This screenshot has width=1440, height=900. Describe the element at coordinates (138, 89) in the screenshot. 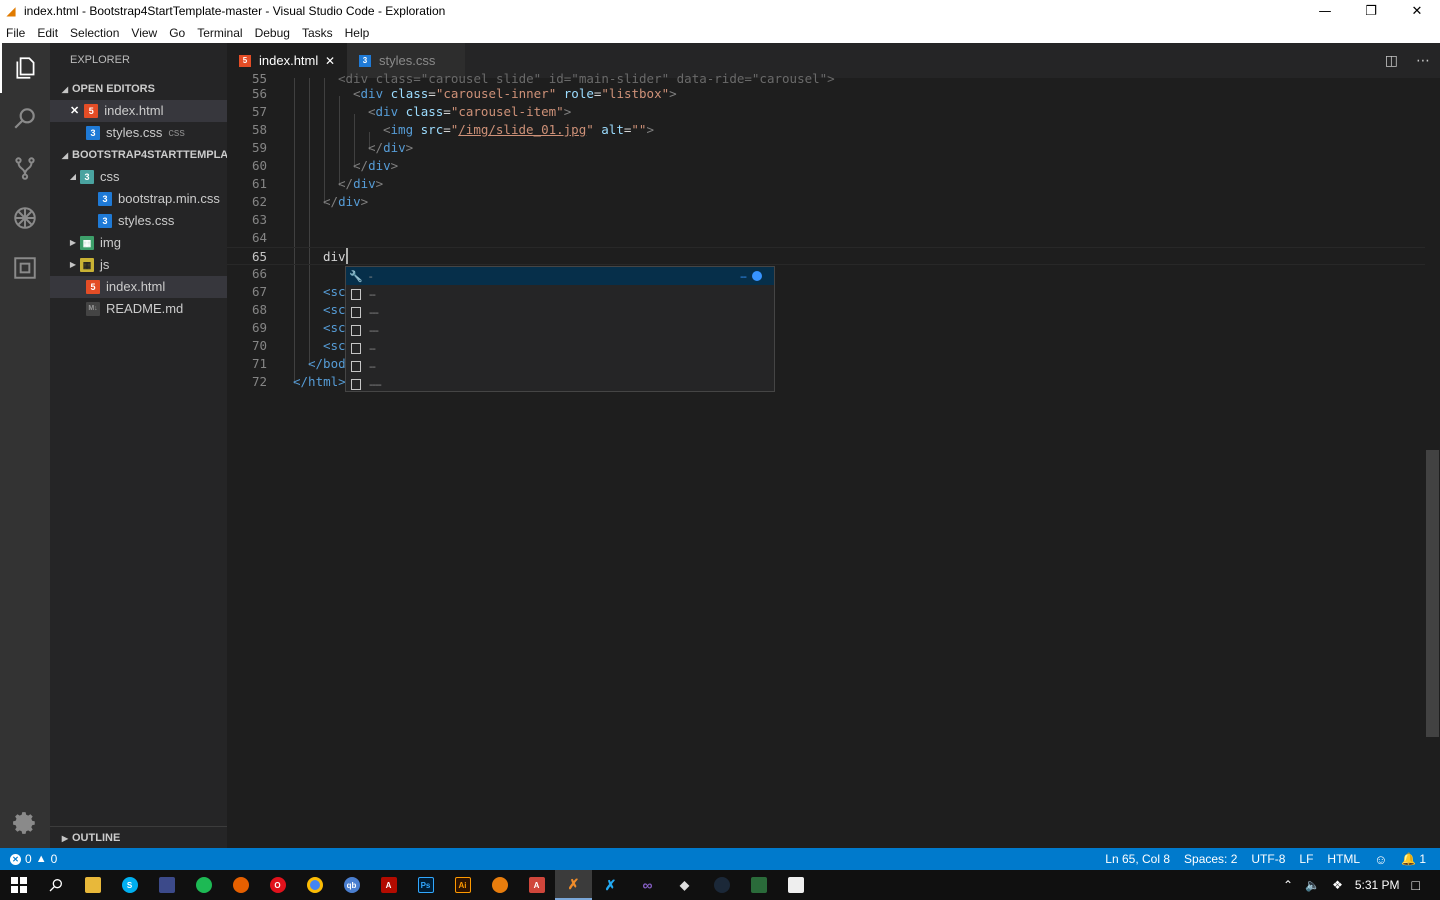

I see `open-editors-section: ◢ OPEN EDITORS` at that location.